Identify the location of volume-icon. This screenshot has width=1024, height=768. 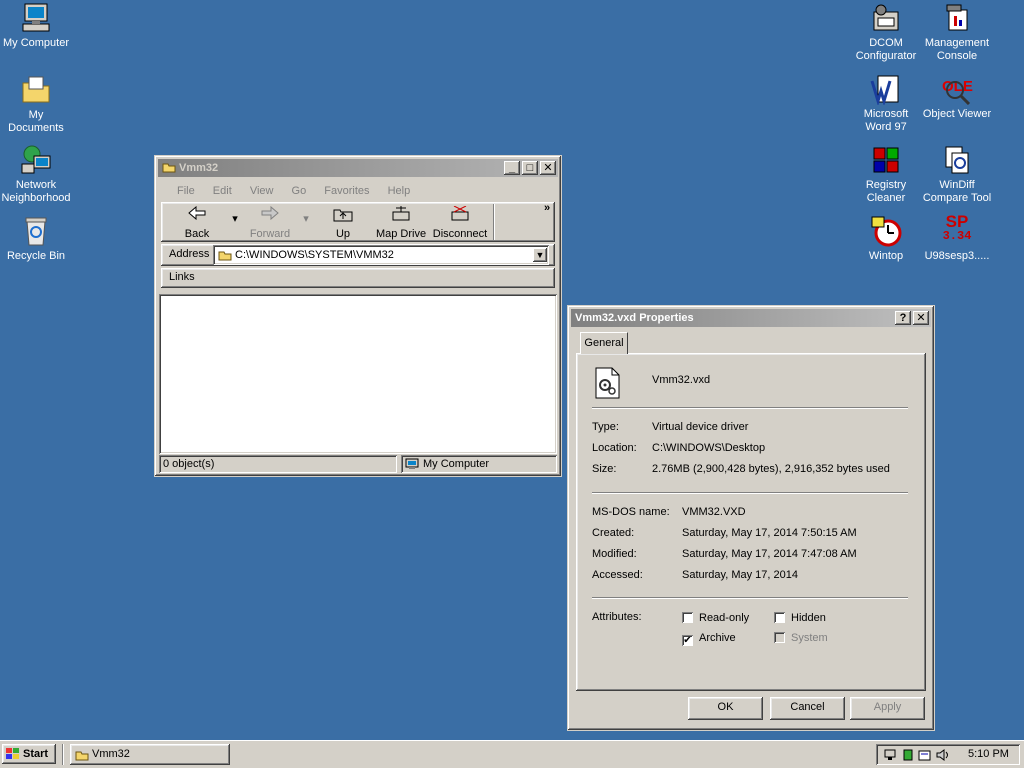
(943, 755).